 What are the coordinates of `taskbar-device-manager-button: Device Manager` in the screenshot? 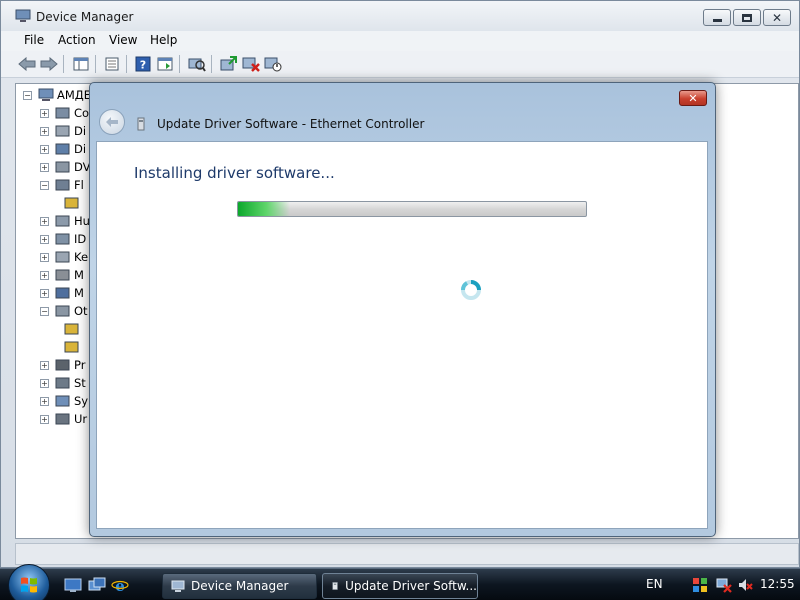 It's located at (239, 586).